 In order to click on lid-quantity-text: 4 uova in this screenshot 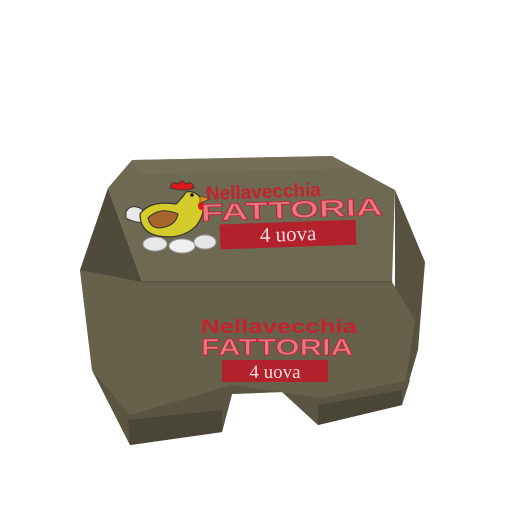, I will do `click(288, 234)`.